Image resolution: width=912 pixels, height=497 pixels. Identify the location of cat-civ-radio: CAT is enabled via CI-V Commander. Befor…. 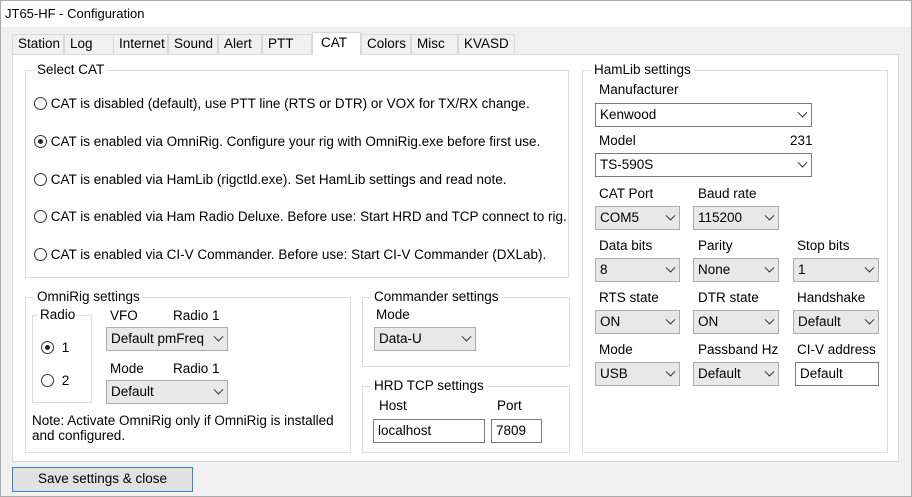
(290, 256).